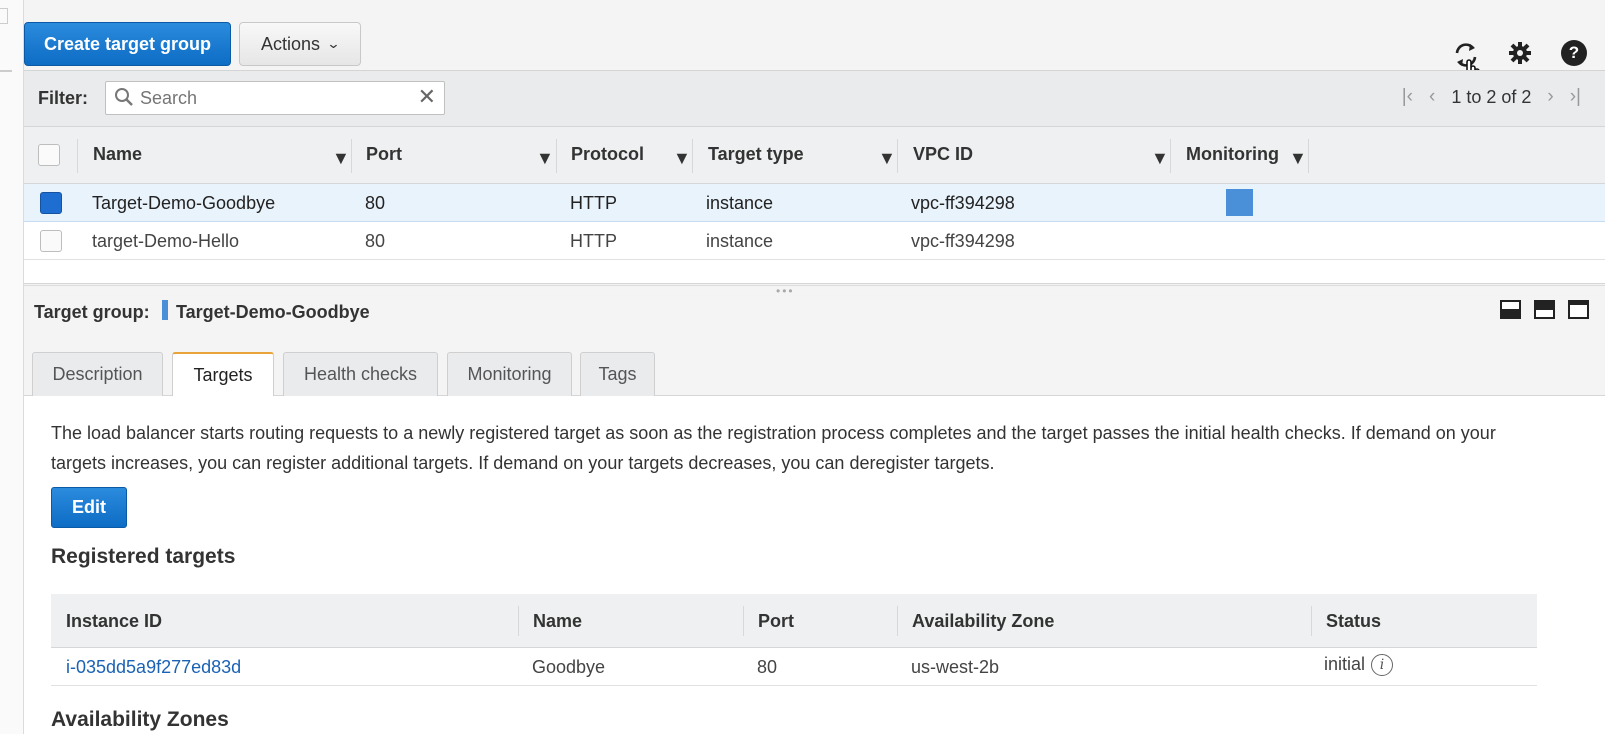  Describe the element at coordinates (509, 374) in the screenshot. I see `tab-monitoring: Monitoring` at that location.